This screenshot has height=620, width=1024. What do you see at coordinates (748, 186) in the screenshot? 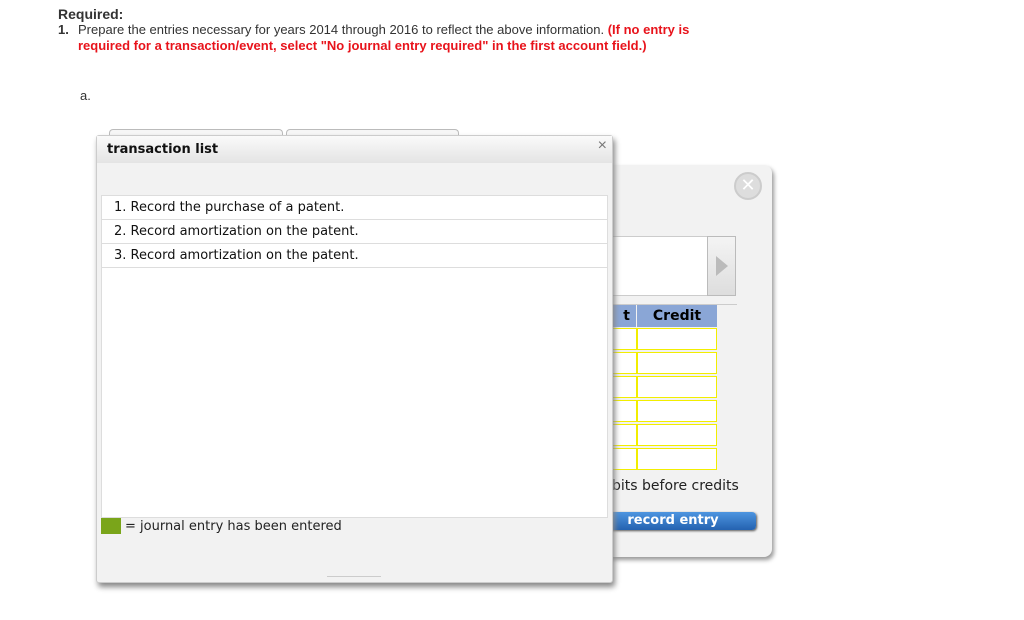
I see `close-icon: ✕` at bounding box center [748, 186].